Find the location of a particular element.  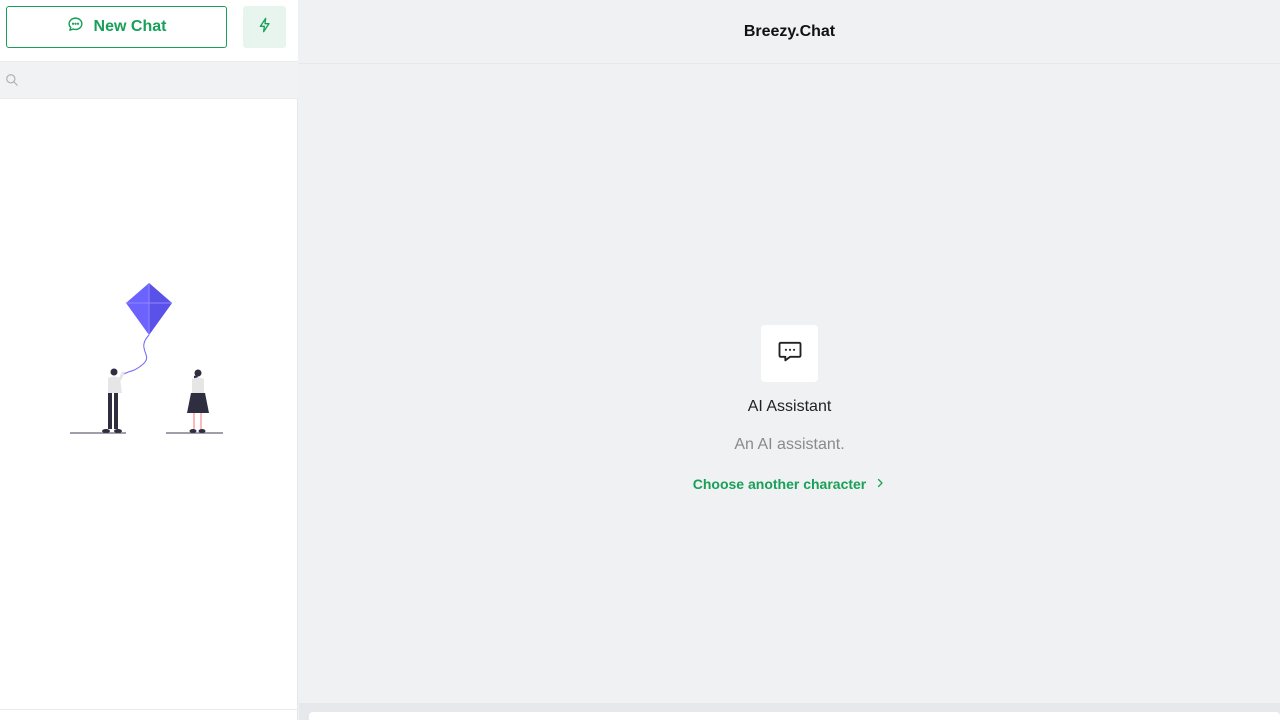

search-bar is located at coordinates (149, 80).